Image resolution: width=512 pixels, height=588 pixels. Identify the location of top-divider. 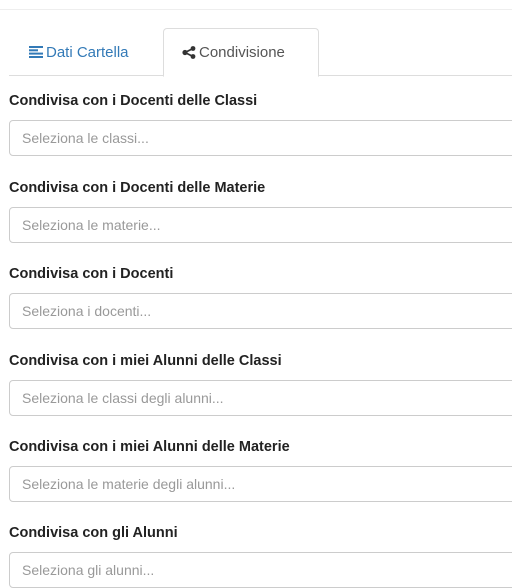
(256, 9).